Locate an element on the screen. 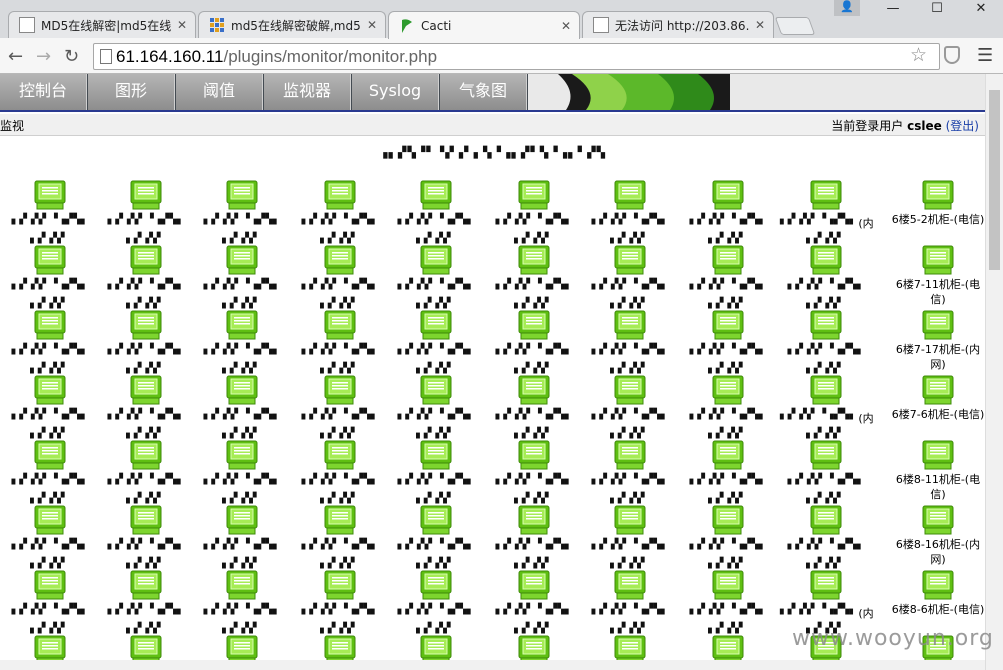 The width and height of the screenshot is (1003, 670). monitor-host-item: 6楼5-2机柜-(电信) is located at coordinates (938, 203).